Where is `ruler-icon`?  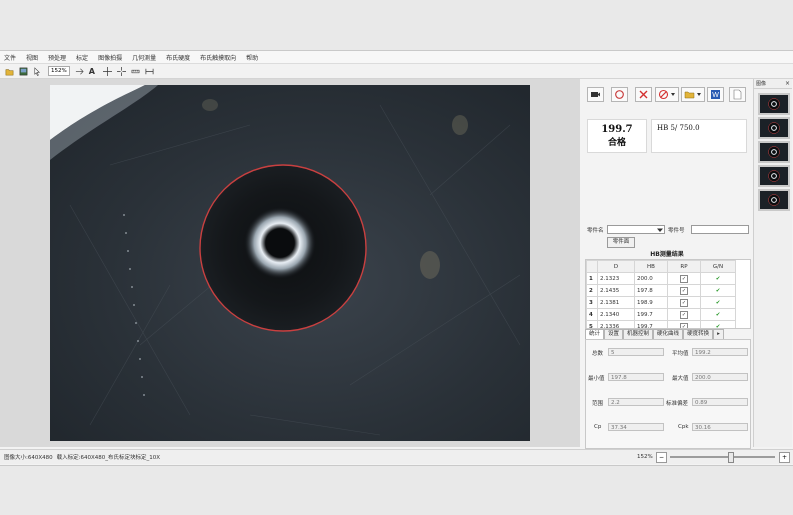 ruler-icon is located at coordinates (135, 71).